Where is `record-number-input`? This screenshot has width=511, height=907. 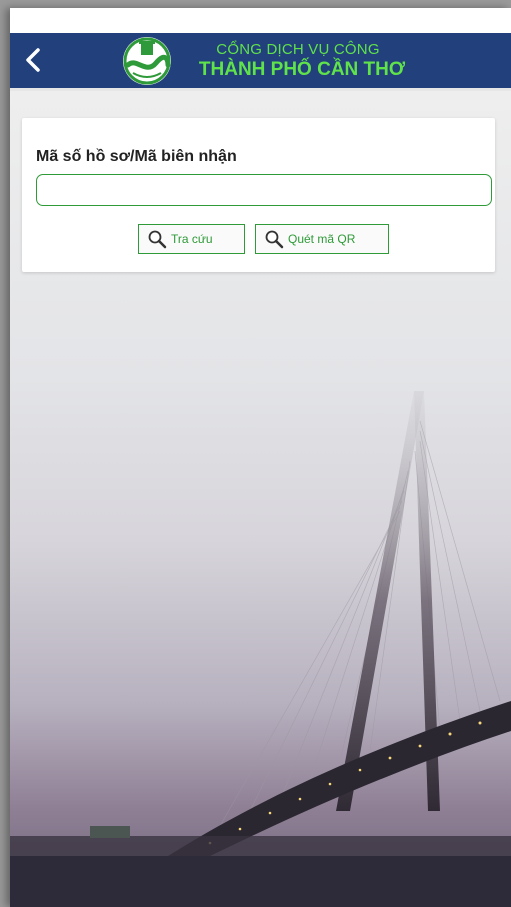
record-number-input is located at coordinates (264, 190).